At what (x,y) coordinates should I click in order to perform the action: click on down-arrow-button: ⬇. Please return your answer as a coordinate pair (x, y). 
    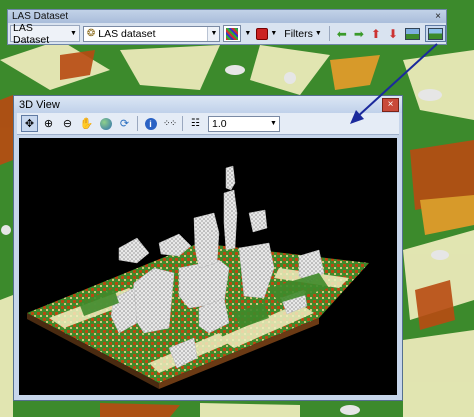
    Looking at the image, I should click on (393, 33).